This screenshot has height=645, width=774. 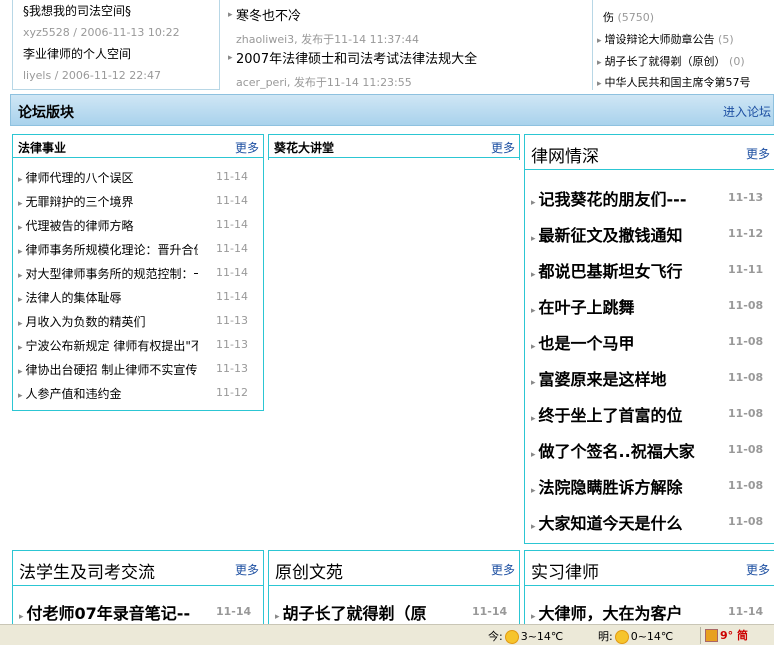 What do you see at coordinates (611, 523) in the screenshot?
I see `item-title: 大家知道今天是什么` at bounding box center [611, 523].